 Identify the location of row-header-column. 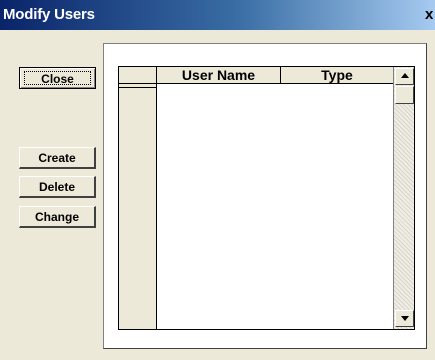
(138, 198).